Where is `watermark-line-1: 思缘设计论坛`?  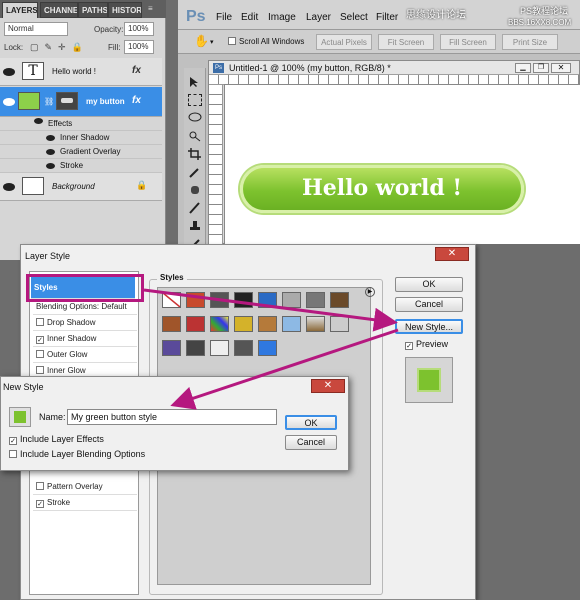 watermark-line-1: 思缘设计论坛 is located at coordinates (436, 15).